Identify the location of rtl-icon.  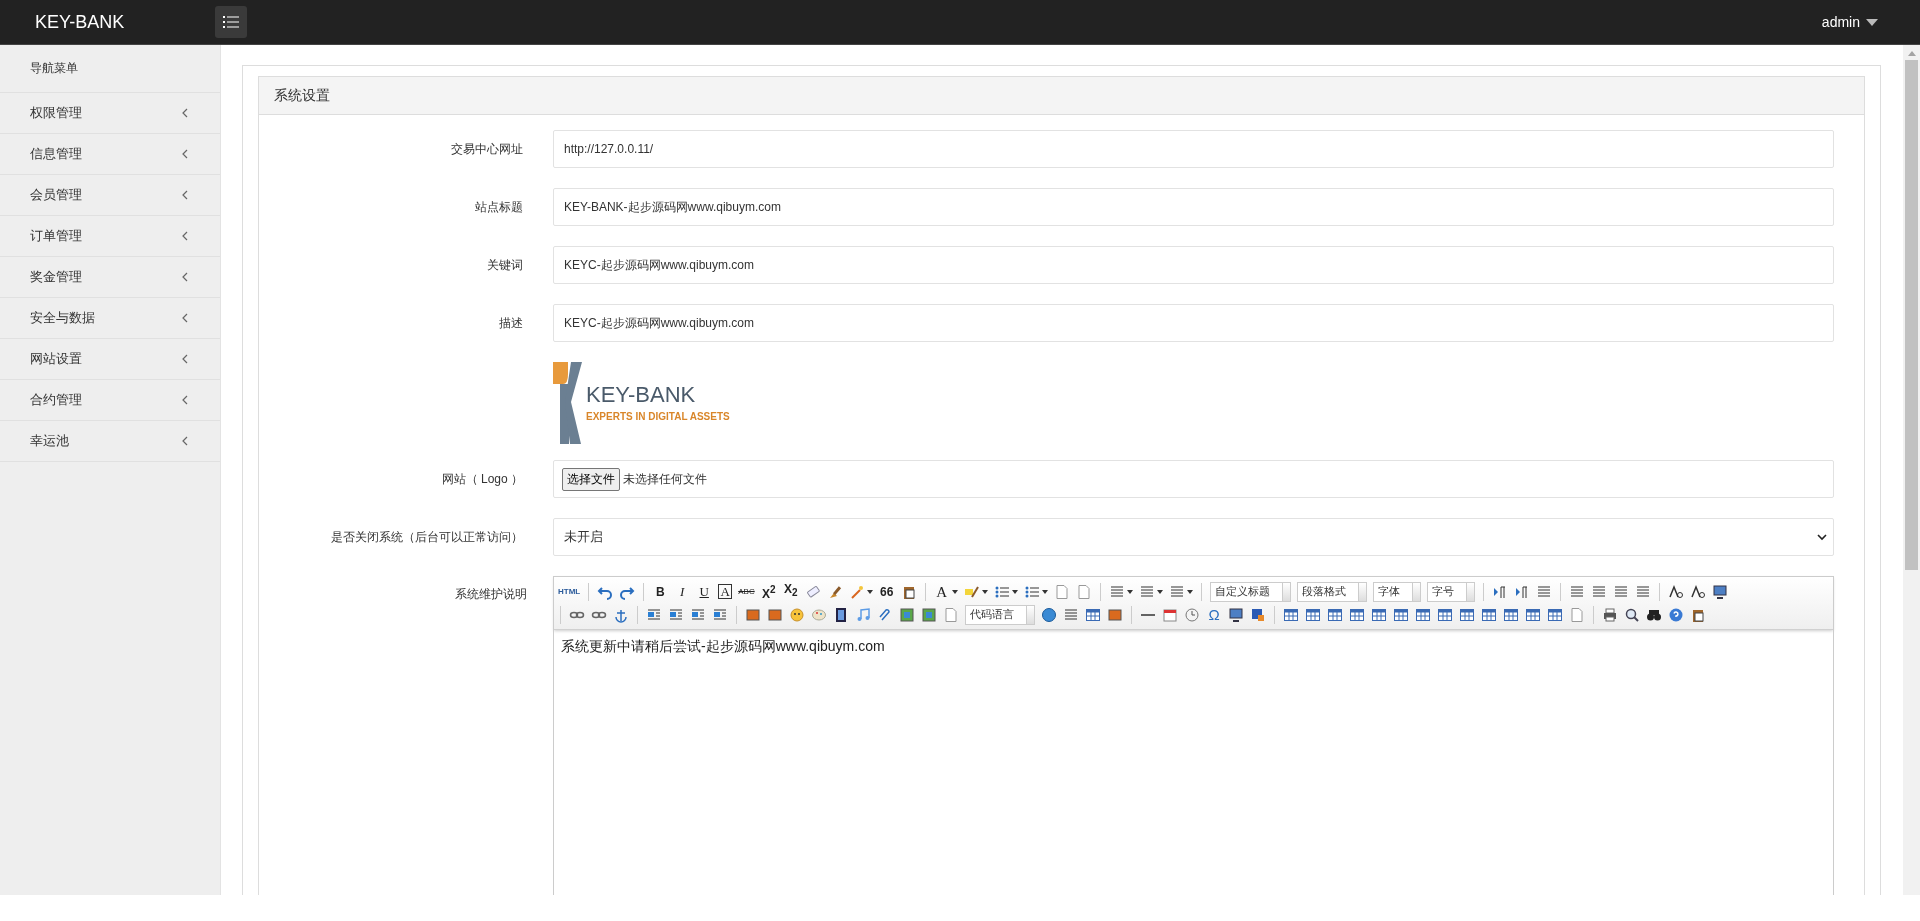
(1521, 591).